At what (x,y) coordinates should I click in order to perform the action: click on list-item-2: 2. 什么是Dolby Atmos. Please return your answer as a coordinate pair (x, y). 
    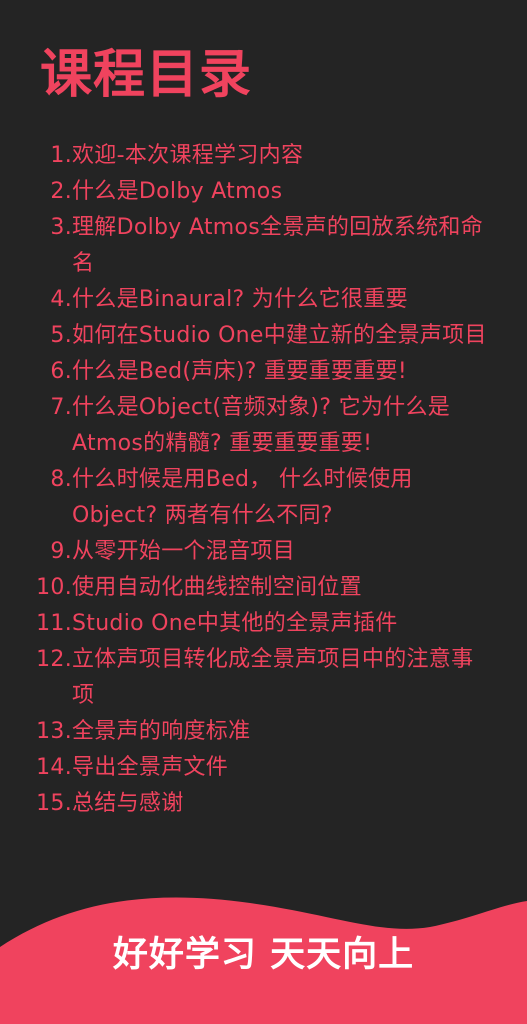
    Looking at the image, I should click on (262, 192).